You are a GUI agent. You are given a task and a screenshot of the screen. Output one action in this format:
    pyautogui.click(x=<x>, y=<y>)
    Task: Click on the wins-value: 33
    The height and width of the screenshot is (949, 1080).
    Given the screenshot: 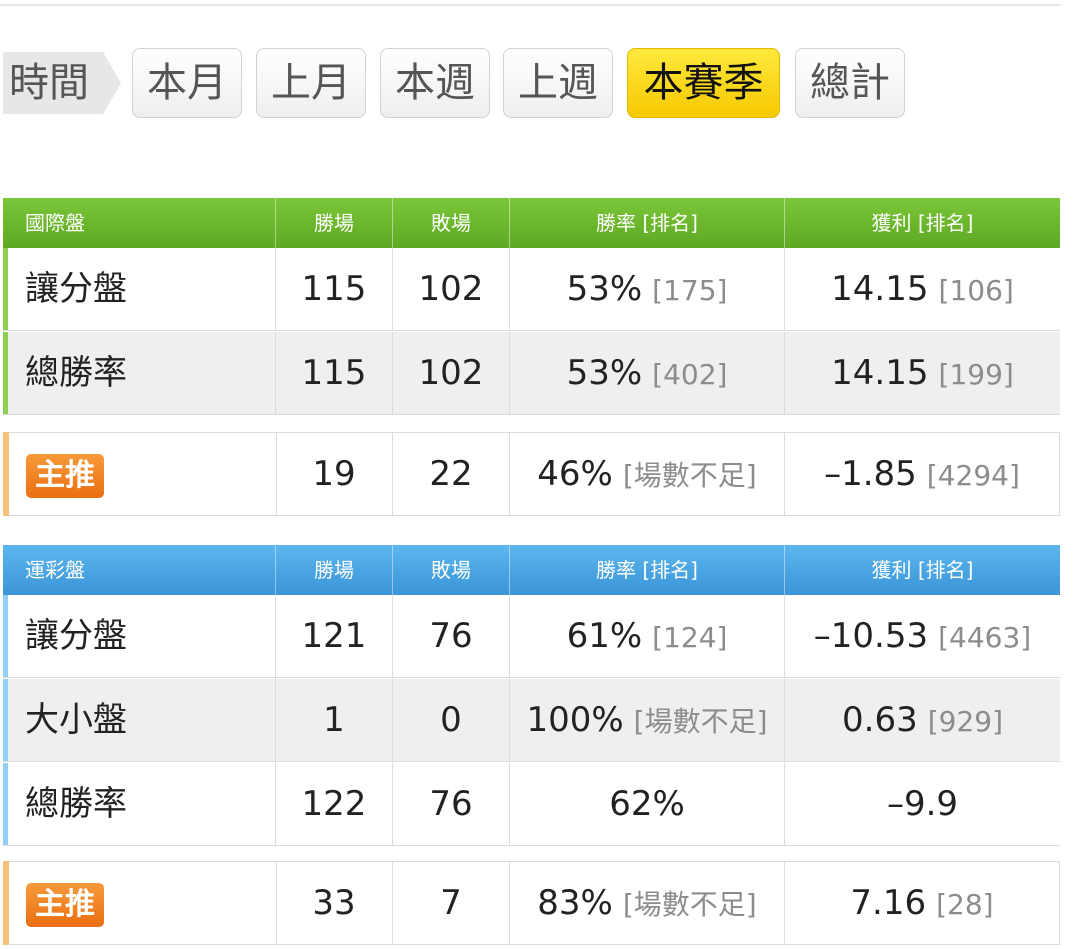 What is the action you would take?
    pyautogui.click(x=334, y=903)
    